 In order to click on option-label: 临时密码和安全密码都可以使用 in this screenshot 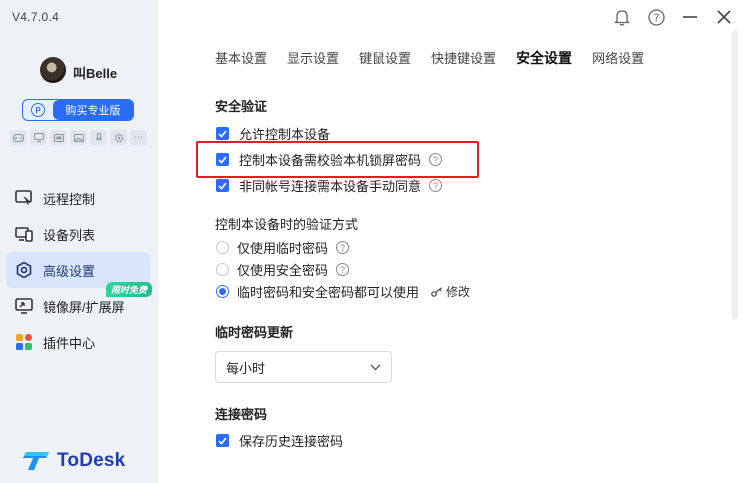, I will do `click(328, 292)`.